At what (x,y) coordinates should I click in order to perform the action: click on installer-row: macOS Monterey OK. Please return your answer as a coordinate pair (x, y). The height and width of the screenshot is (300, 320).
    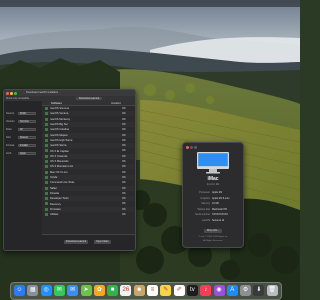
    Looking at the image, I should click on (88, 119).